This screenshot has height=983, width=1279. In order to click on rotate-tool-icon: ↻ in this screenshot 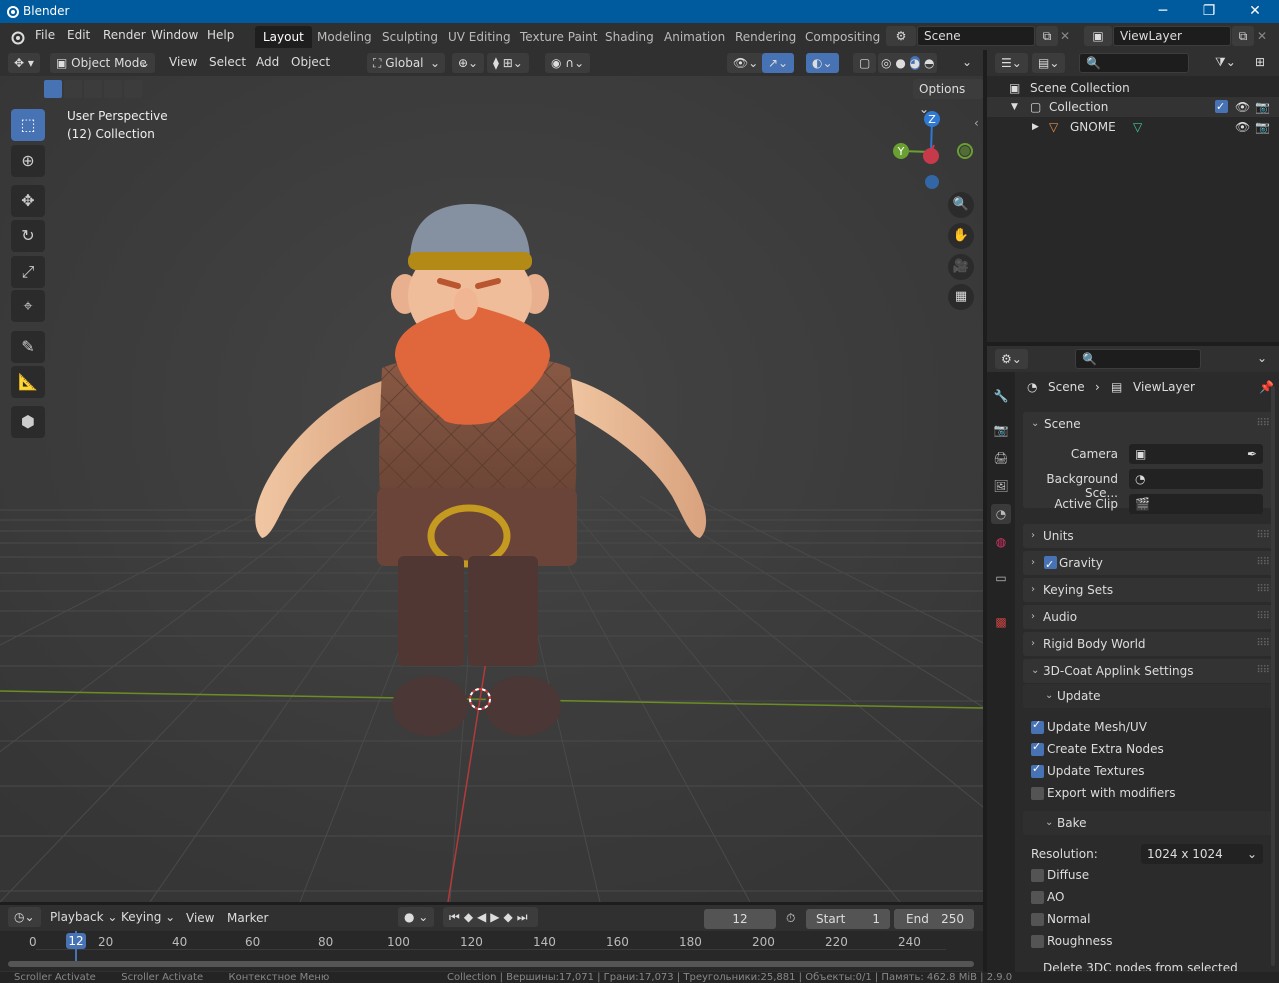, I will do `click(28, 236)`.